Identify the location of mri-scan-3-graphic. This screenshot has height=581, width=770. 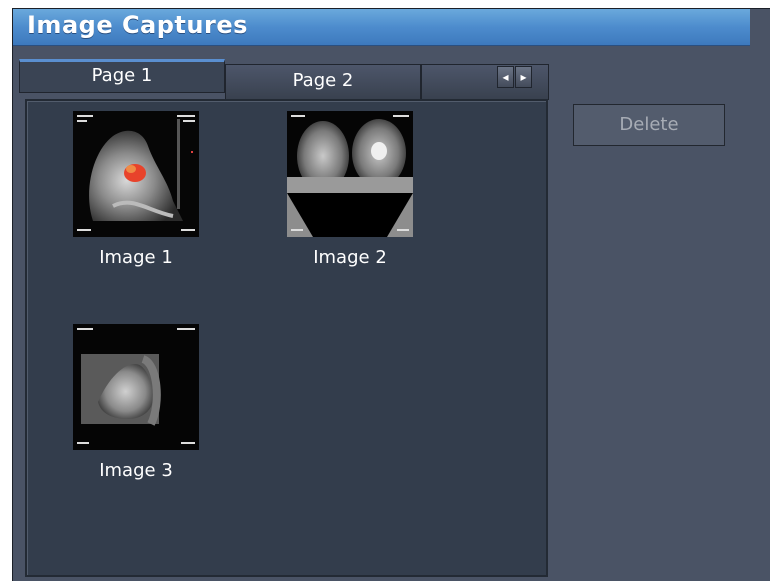
(136, 387).